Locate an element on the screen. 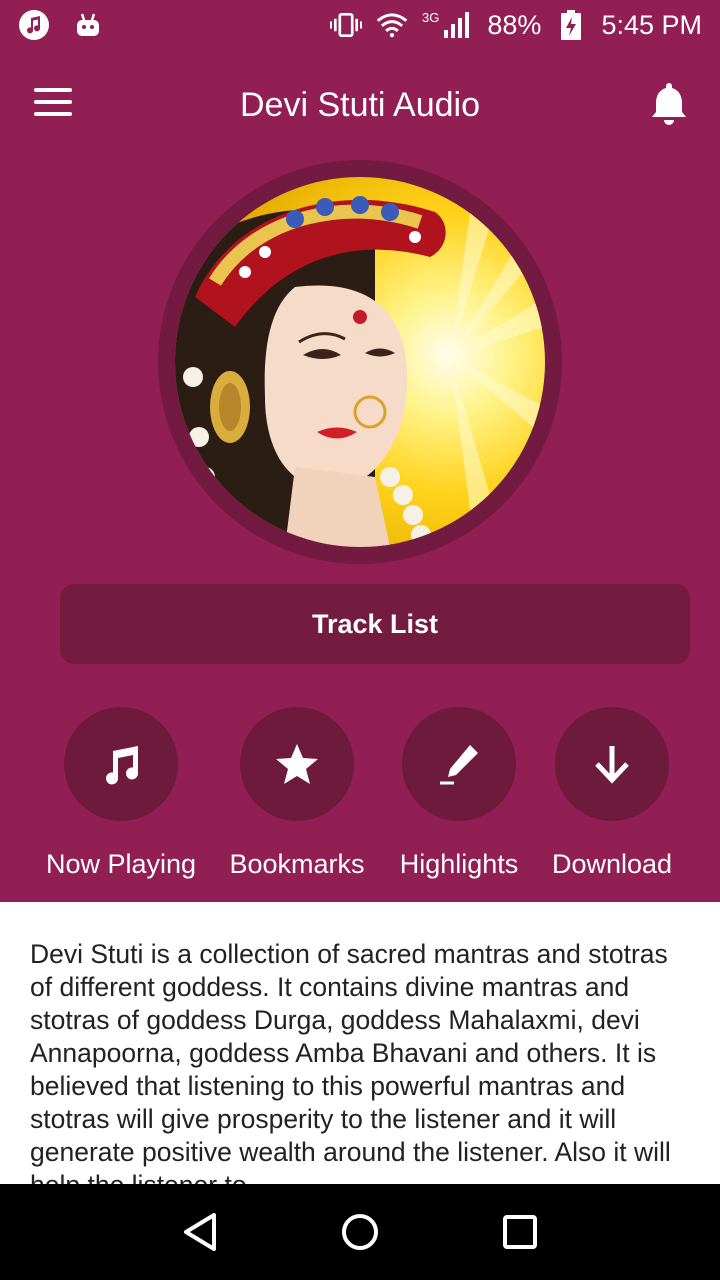 This screenshot has height=1280, width=720. system-navigation-bar is located at coordinates (360, 1232).